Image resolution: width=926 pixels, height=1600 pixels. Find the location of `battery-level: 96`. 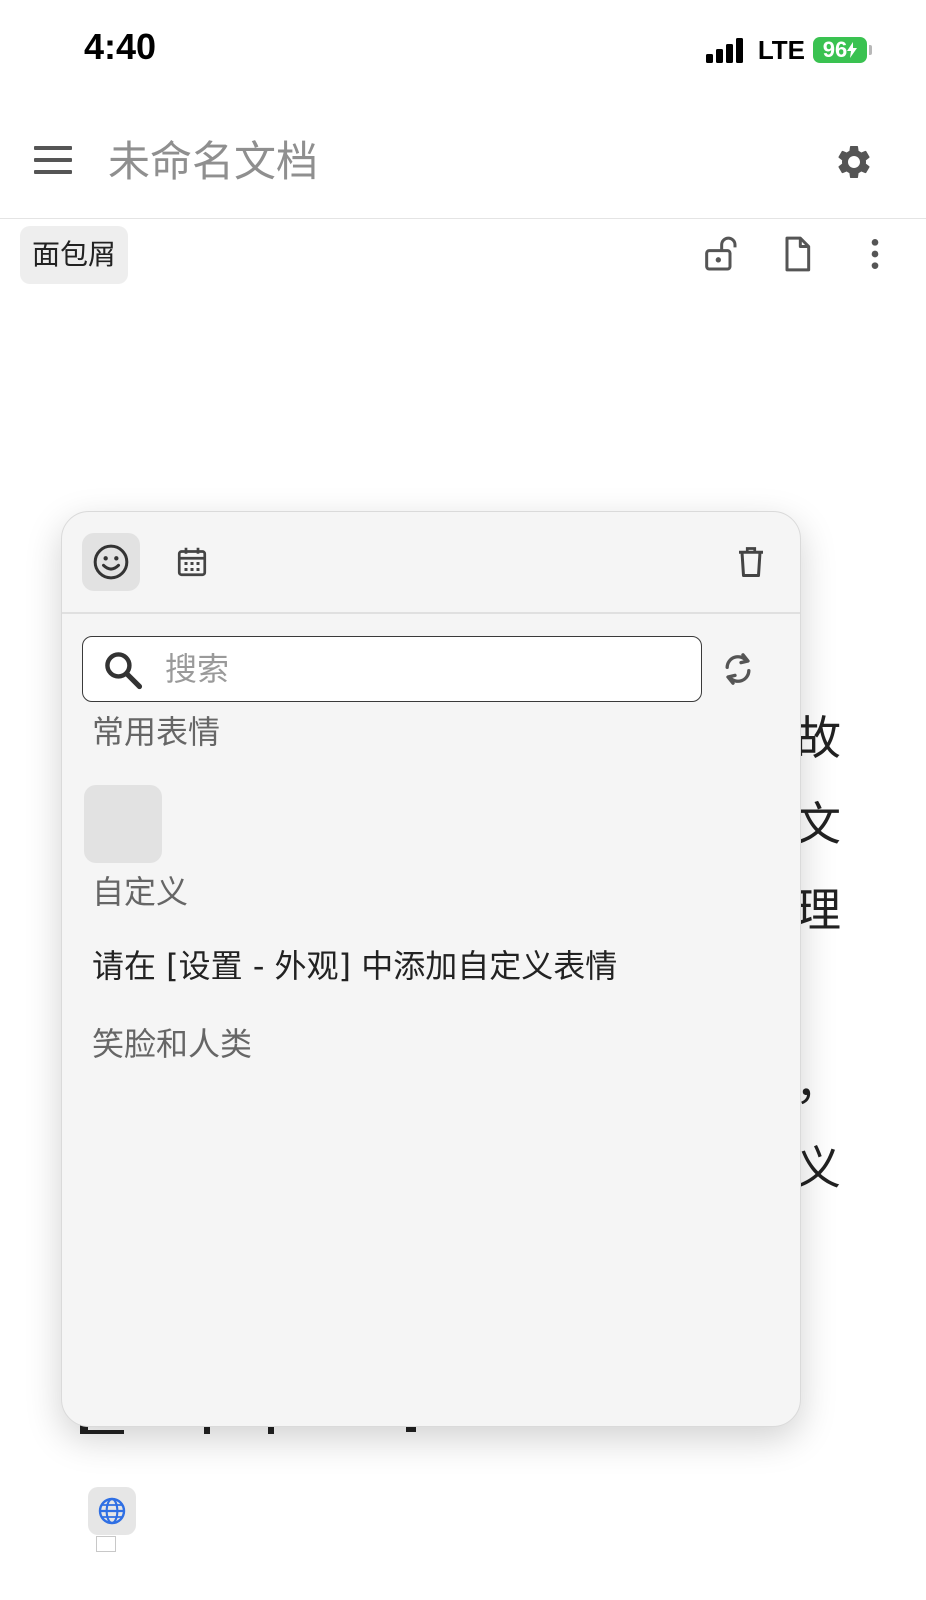

battery-level: 96 is located at coordinates (835, 49).